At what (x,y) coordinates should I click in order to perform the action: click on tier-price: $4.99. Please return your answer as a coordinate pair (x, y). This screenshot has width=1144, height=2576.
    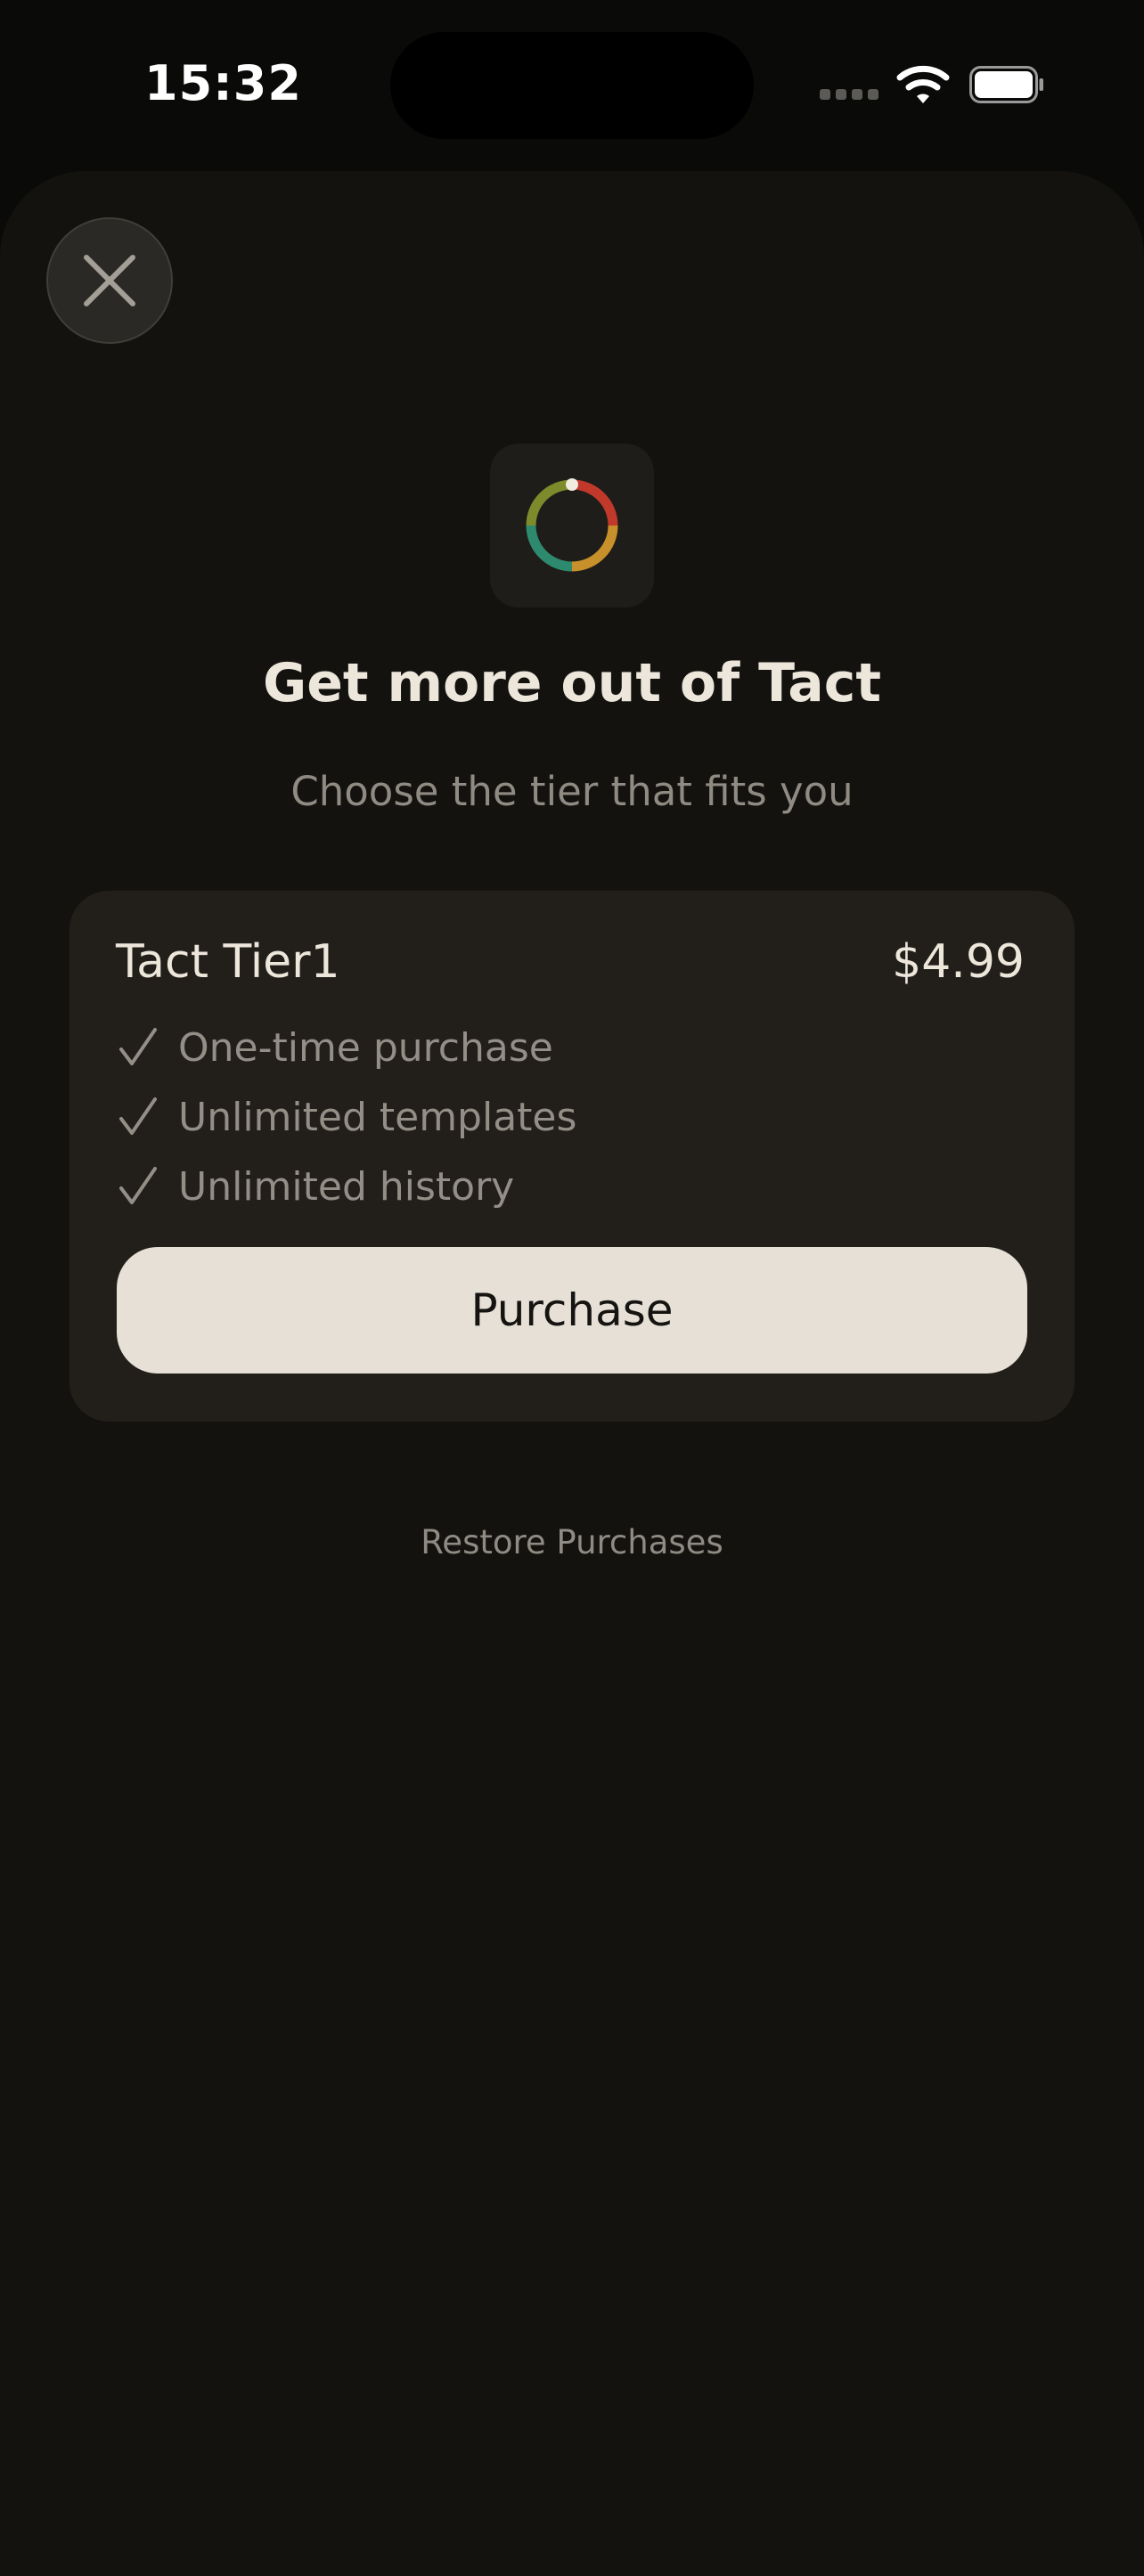
    Looking at the image, I should click on (958, 962).